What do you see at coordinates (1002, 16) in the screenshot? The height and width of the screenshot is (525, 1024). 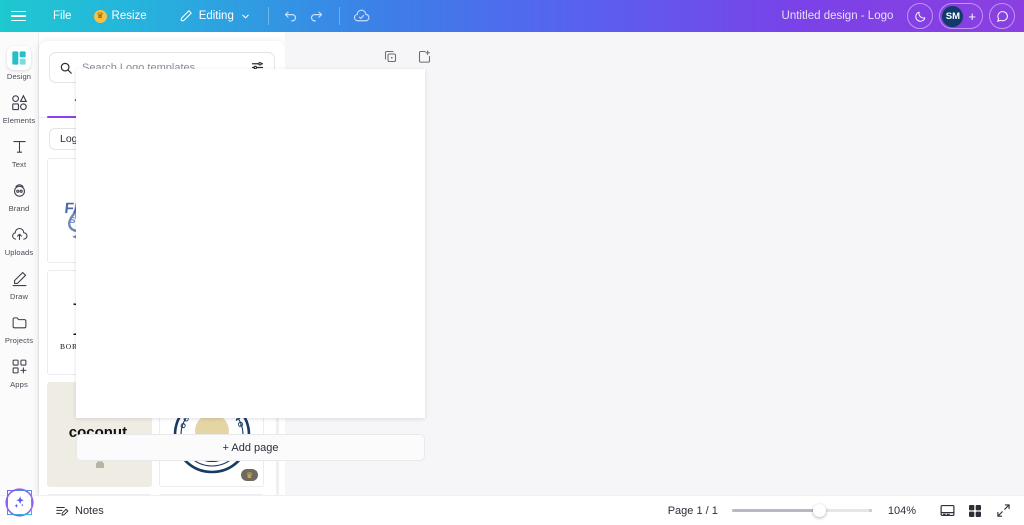 I see `comment-icon` at bounding box center [1002, 16].